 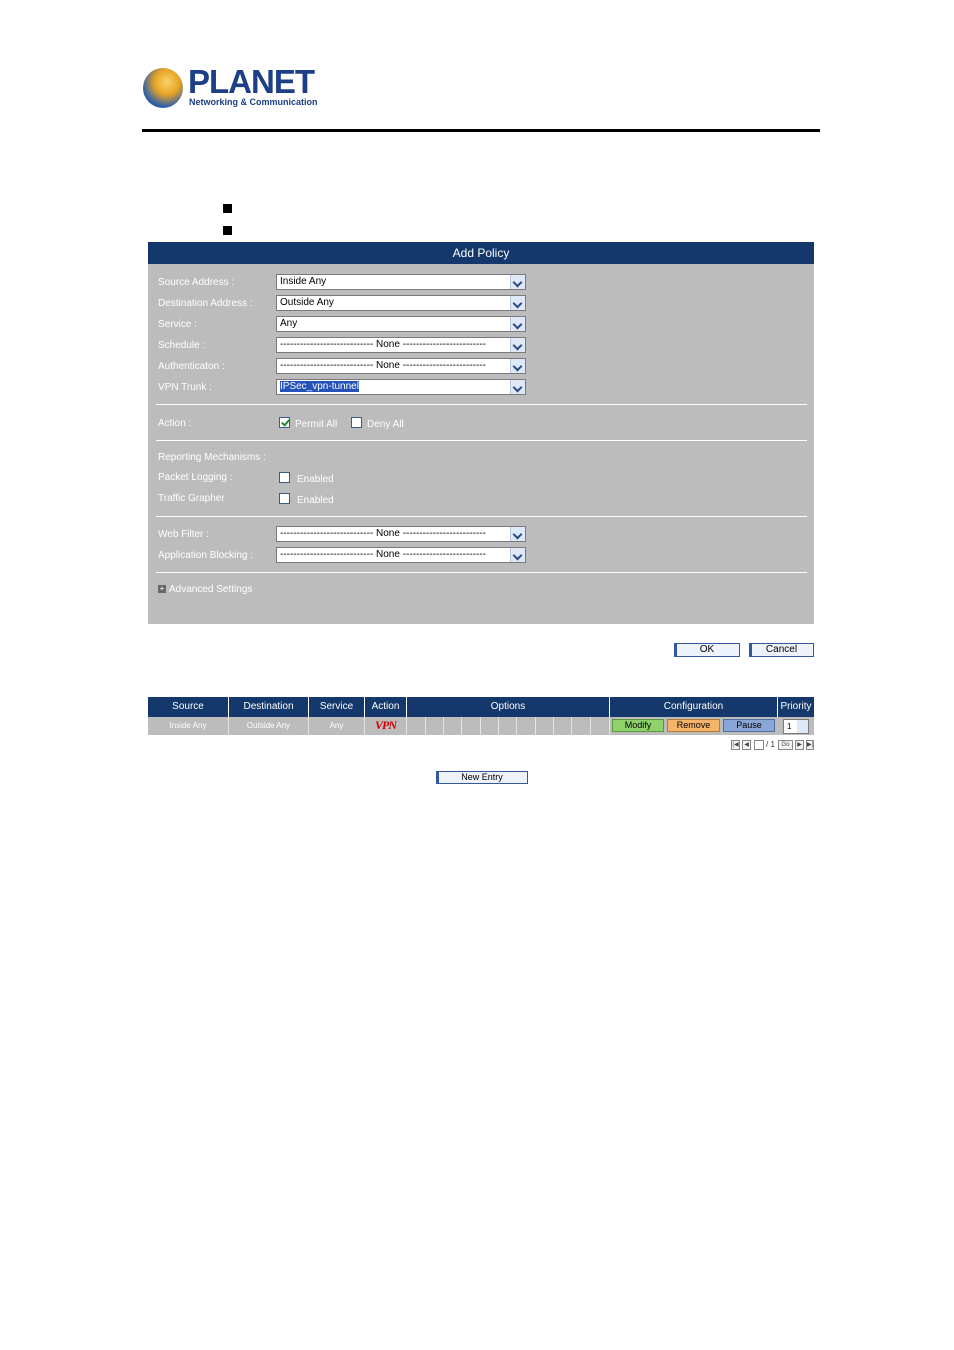 What do you see at coordinates (284, 477) in the screenshot?
I see `packet-logging-checkbox` at bounding box center [284, 477].